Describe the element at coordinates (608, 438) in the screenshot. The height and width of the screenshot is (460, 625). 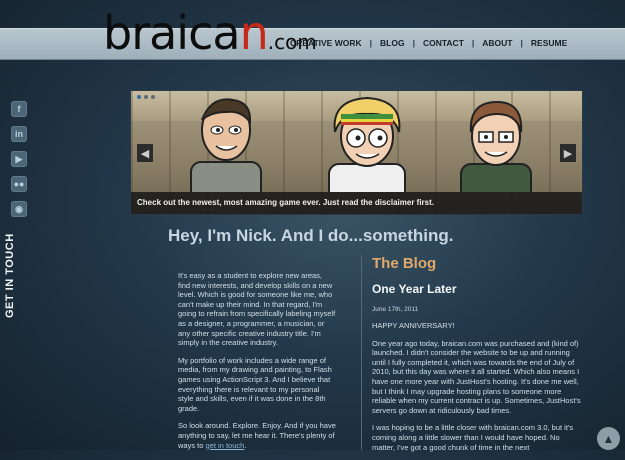
I see `scroll-up-icon: ▲` at that location.